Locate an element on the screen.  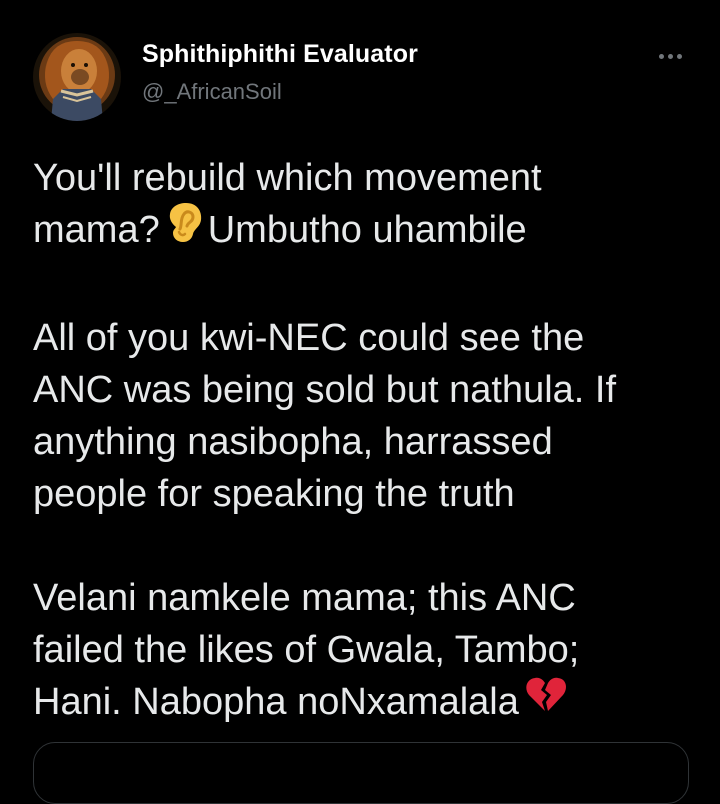
ear-emoji is located at coordinates (185, 229).